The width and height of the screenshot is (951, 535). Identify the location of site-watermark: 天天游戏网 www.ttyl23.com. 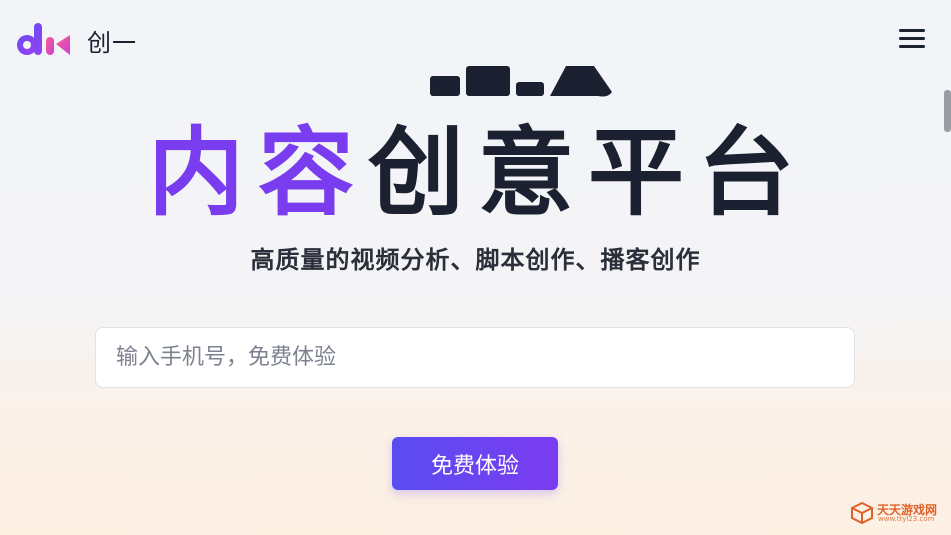
(898, 514).